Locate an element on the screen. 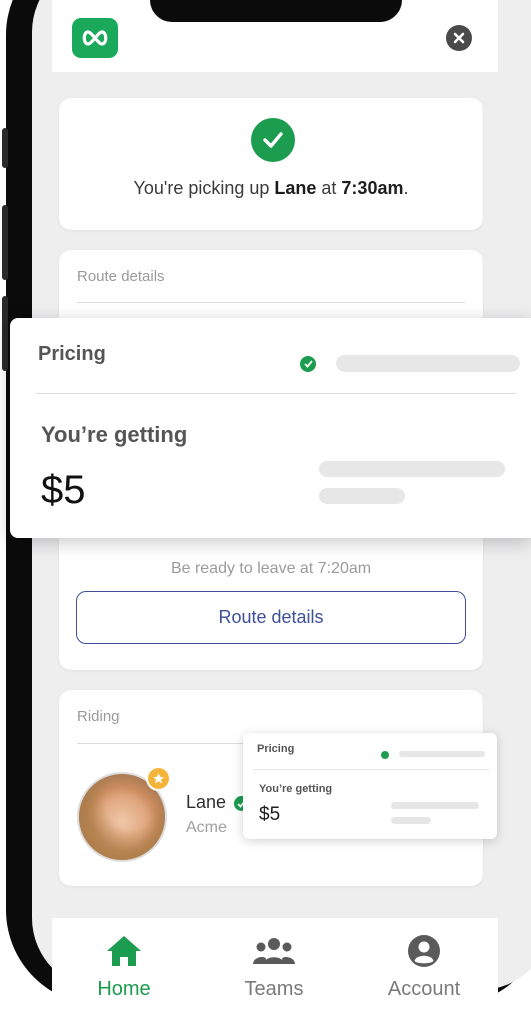 This screenshot has width=531, height=1017. pickup-time: 7:30am is located at coordinates (372, 188).